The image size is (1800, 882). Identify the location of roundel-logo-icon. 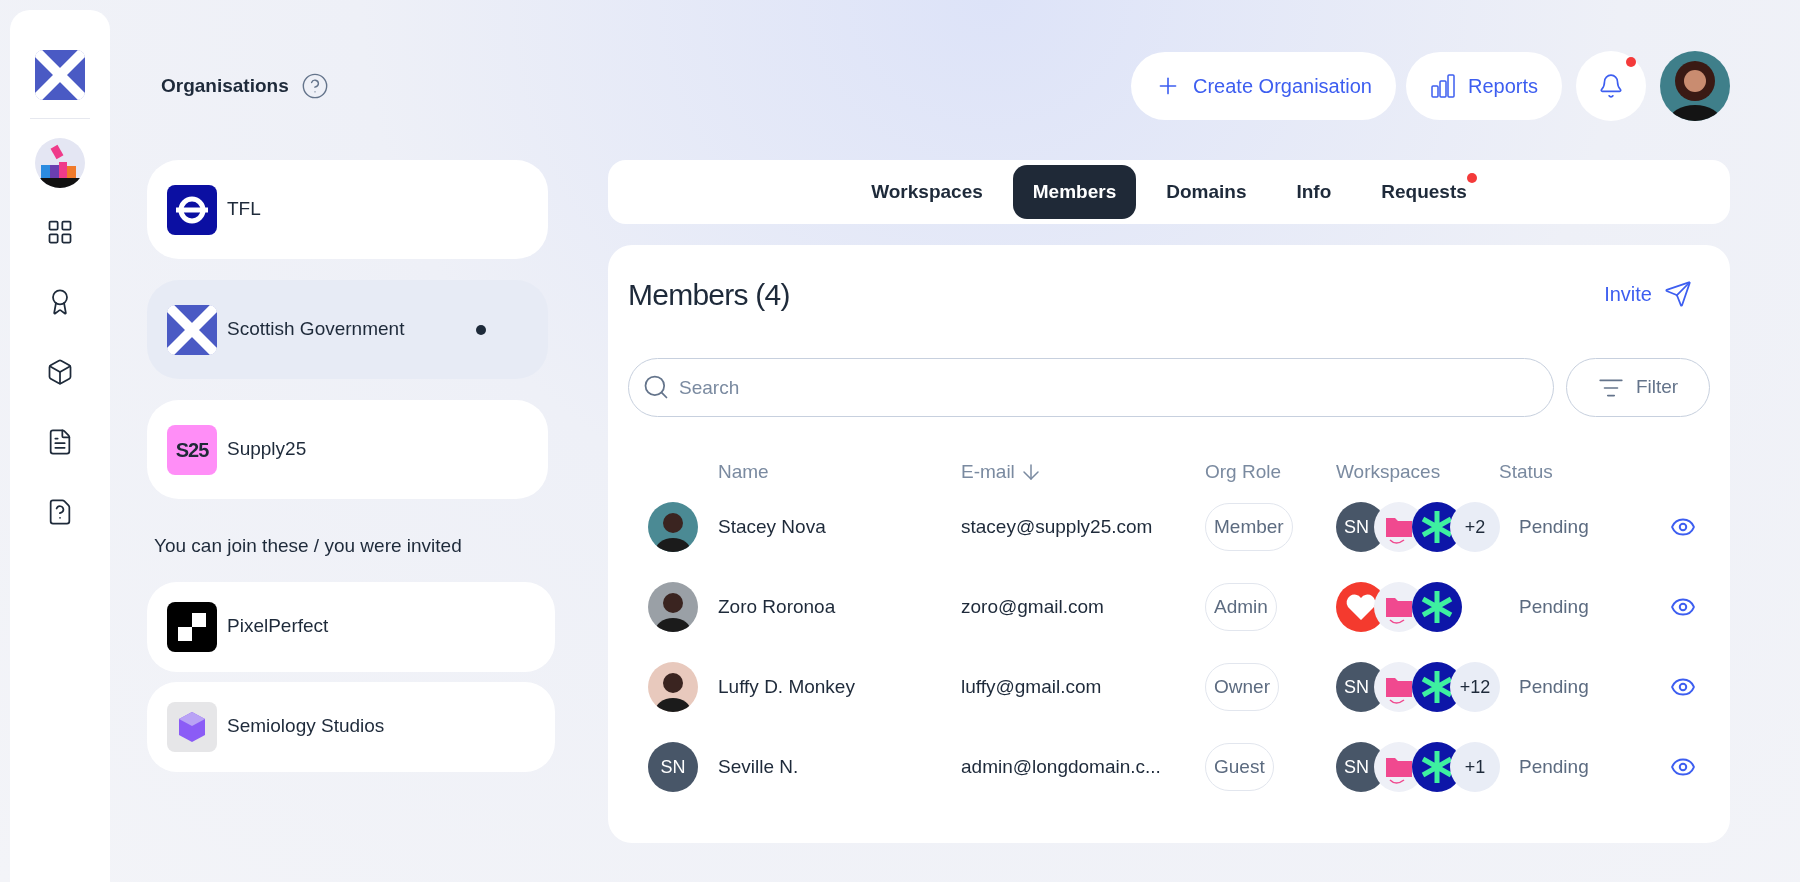
(192, 209).